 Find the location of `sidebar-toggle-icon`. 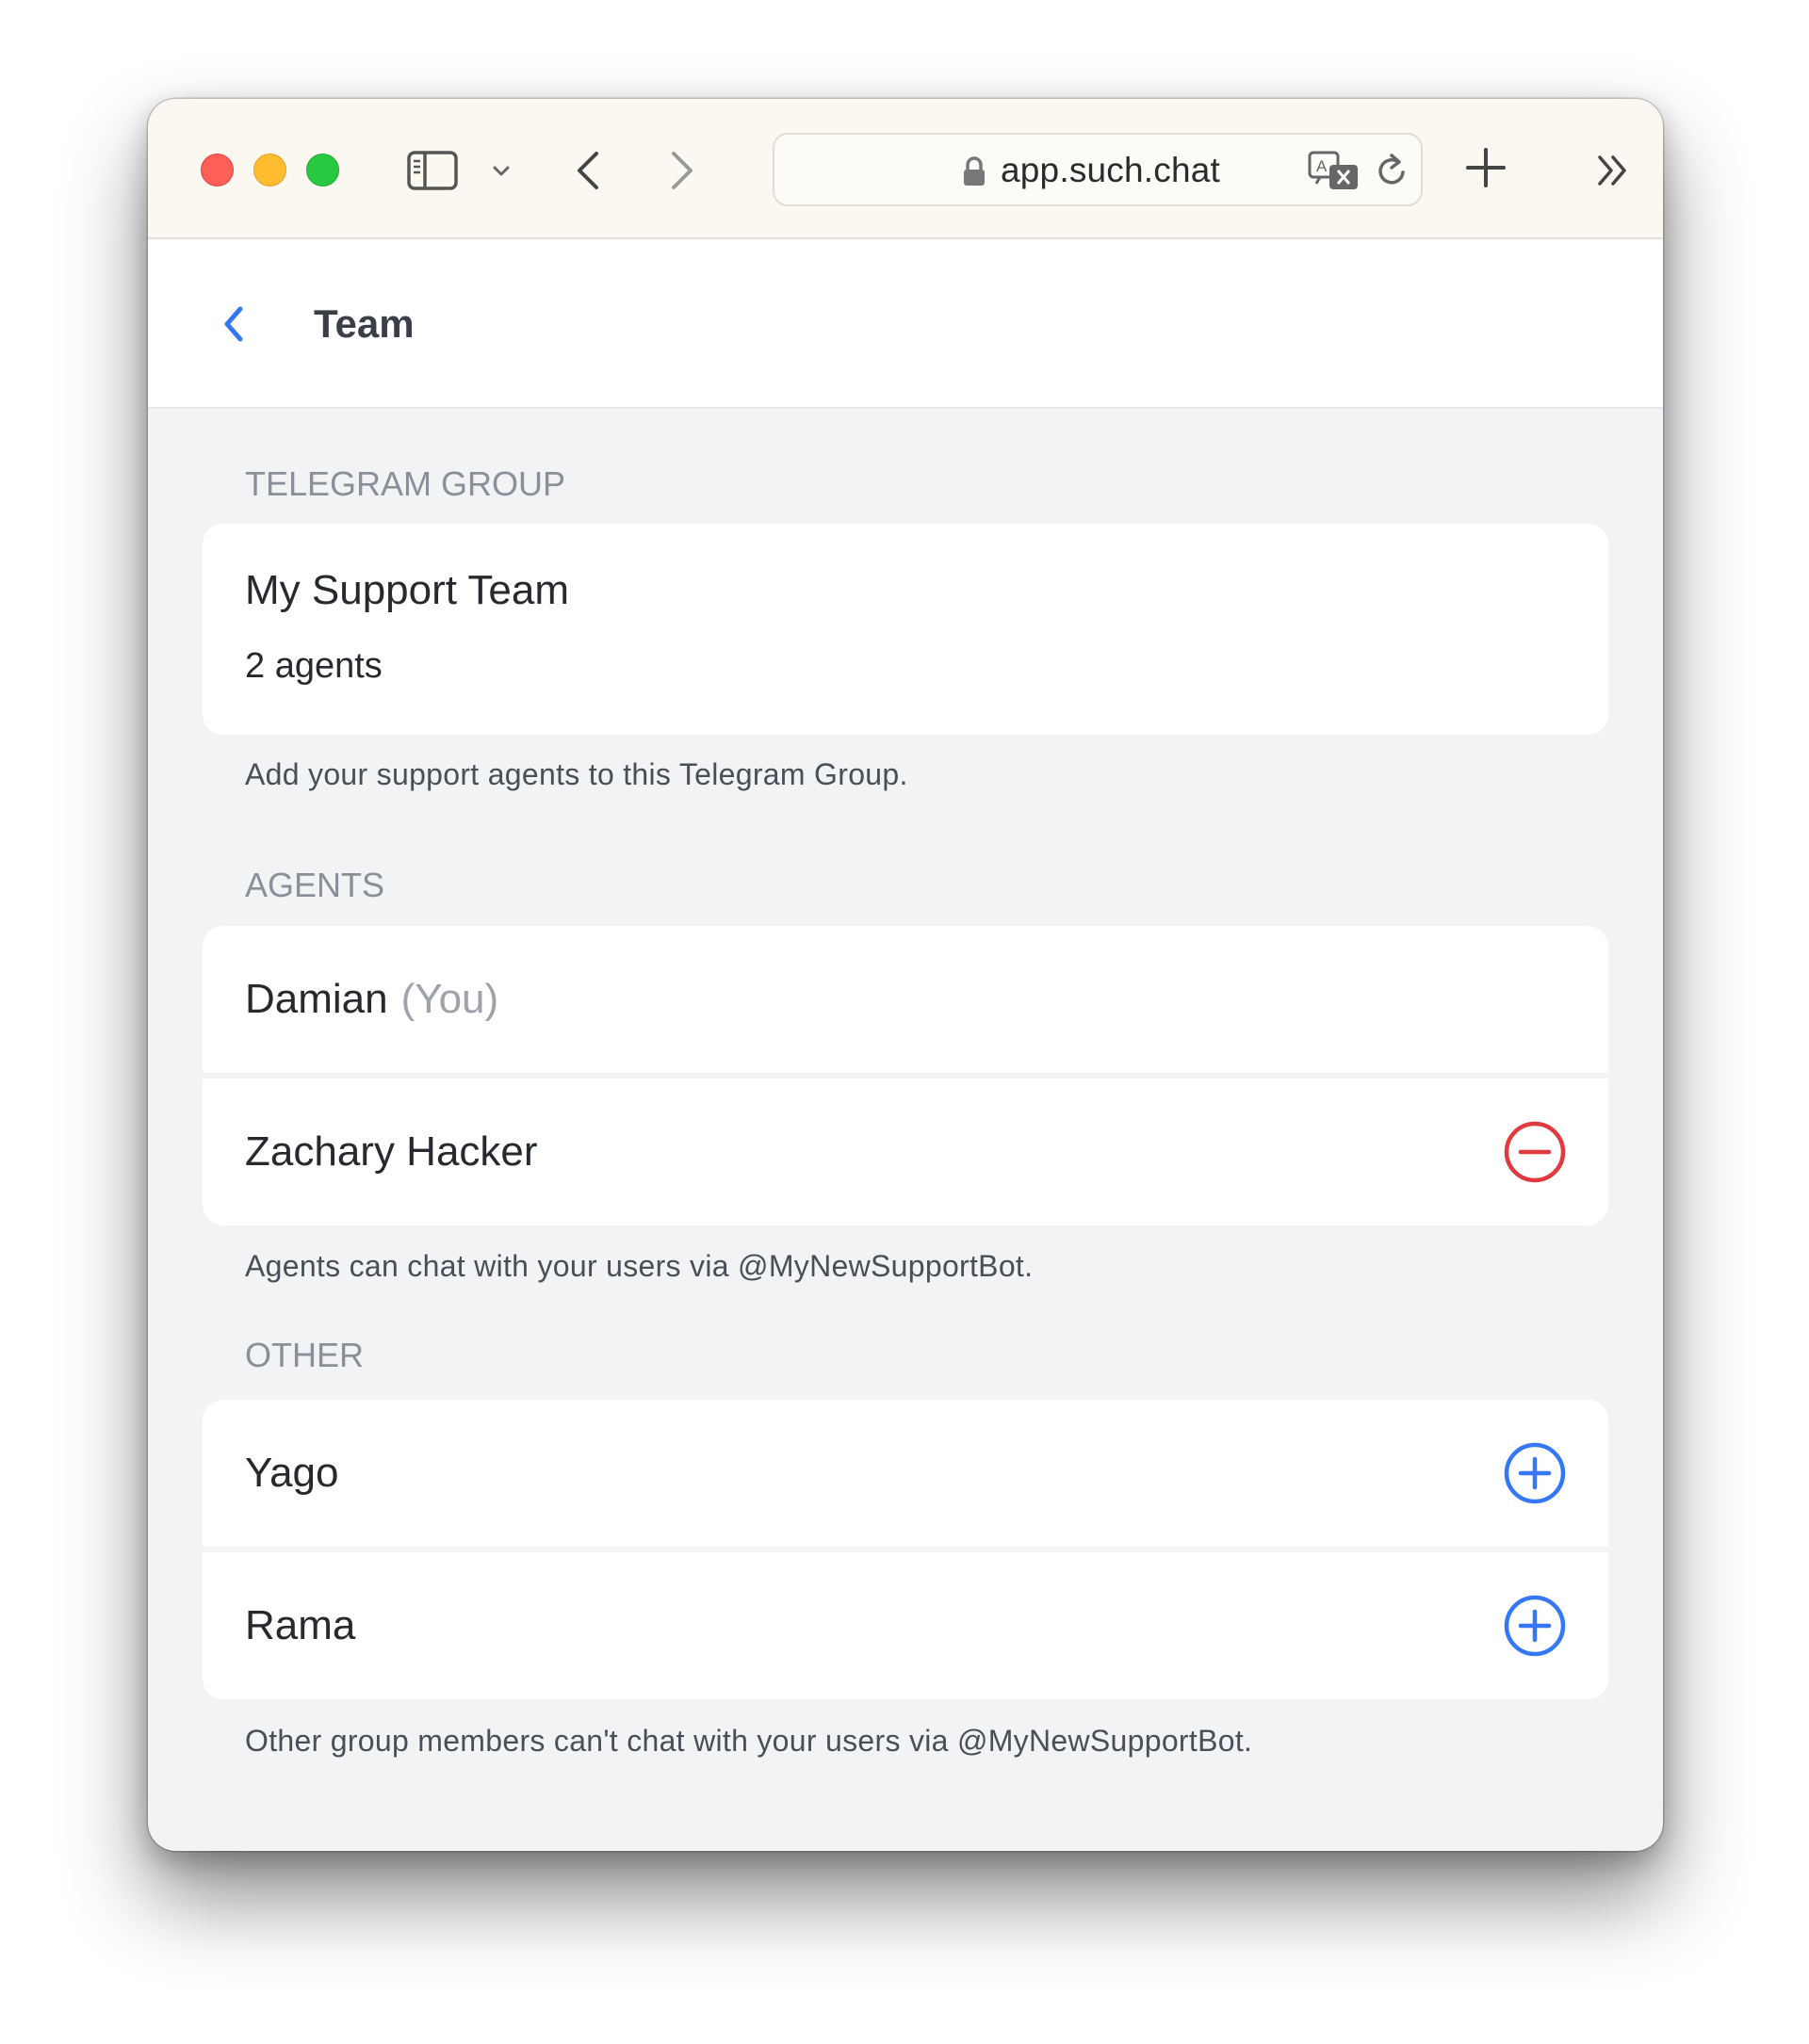

sidebar-toggle-icon is located at coordinates (432, 170).